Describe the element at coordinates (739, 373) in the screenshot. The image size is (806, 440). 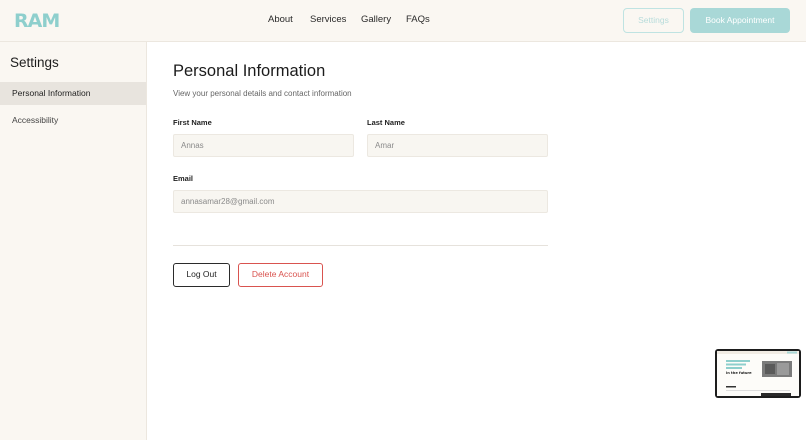
I see `preview-heading: in the future` at that location.